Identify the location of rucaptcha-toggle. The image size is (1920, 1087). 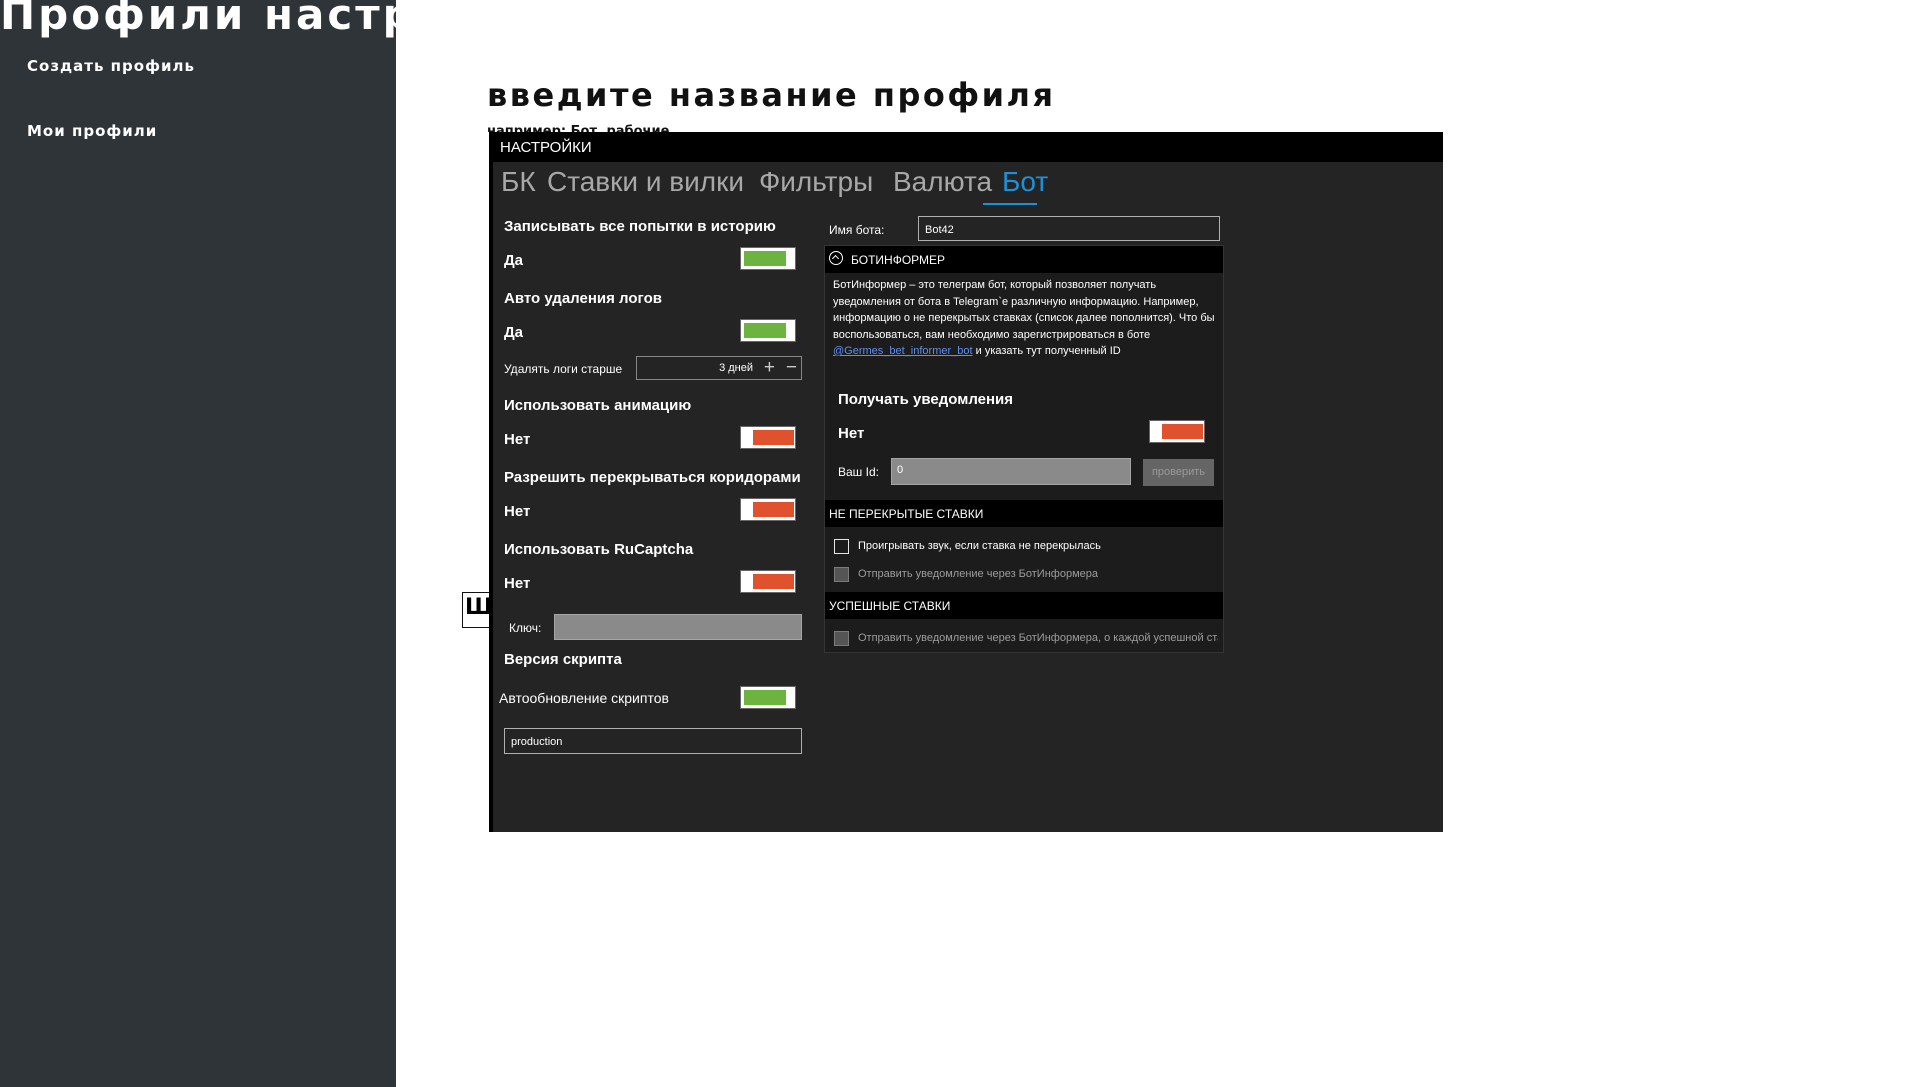
(768, 581).